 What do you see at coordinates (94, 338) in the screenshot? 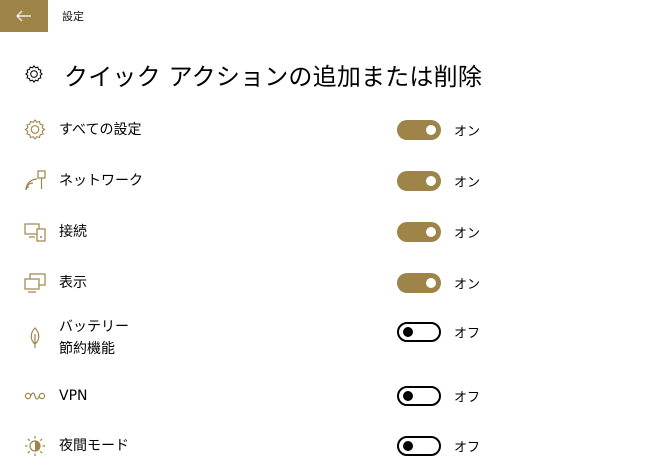
I see `quick-action-label: バッテリー 節約機能` at bounding box center [94, 338].